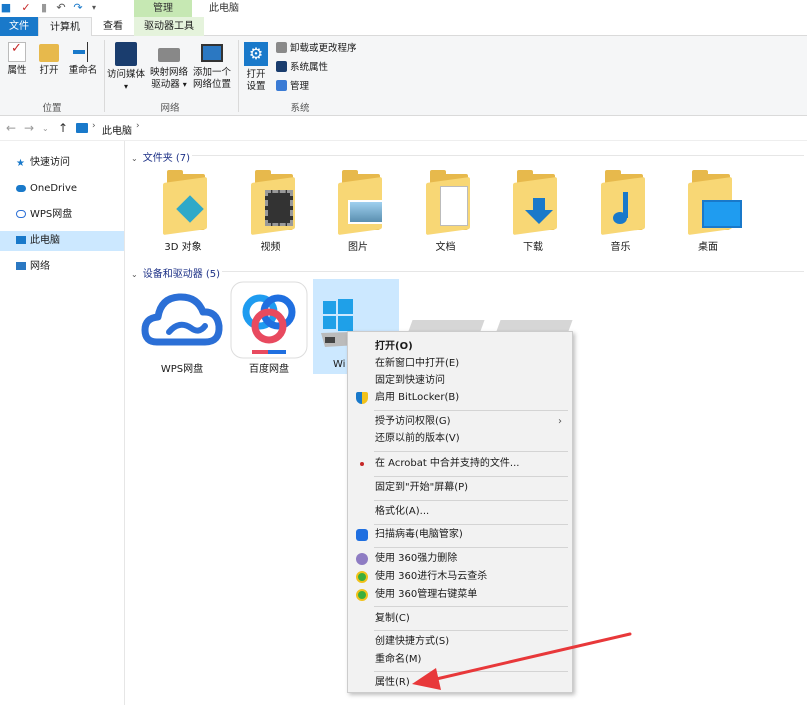 The width and height of the screenshot is (807, 705). What do you see at coordinates (20, 163) in the screenshot?
I see `star-icon: ★` at bounding box center [20, 163].